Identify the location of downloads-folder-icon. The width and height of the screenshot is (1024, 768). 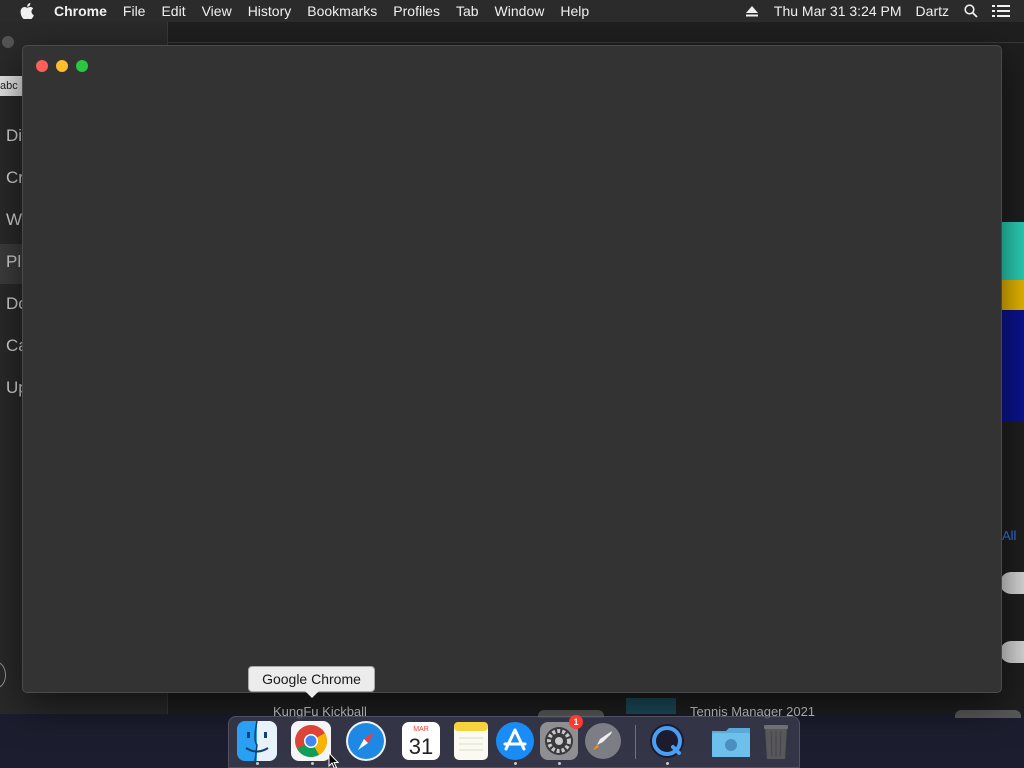
(731, 741).